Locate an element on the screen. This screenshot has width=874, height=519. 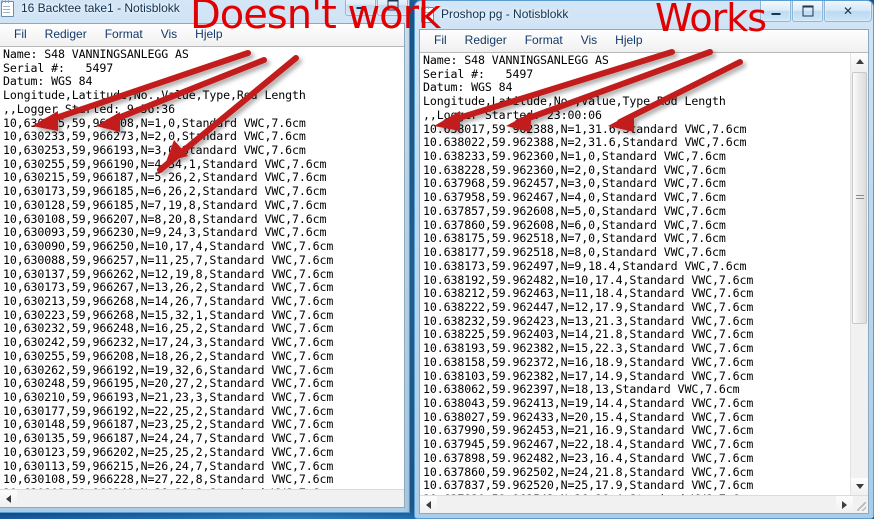
titlebar-left: 16 Backtee take1 - Notisblokk is located at coordinates (204, 10).